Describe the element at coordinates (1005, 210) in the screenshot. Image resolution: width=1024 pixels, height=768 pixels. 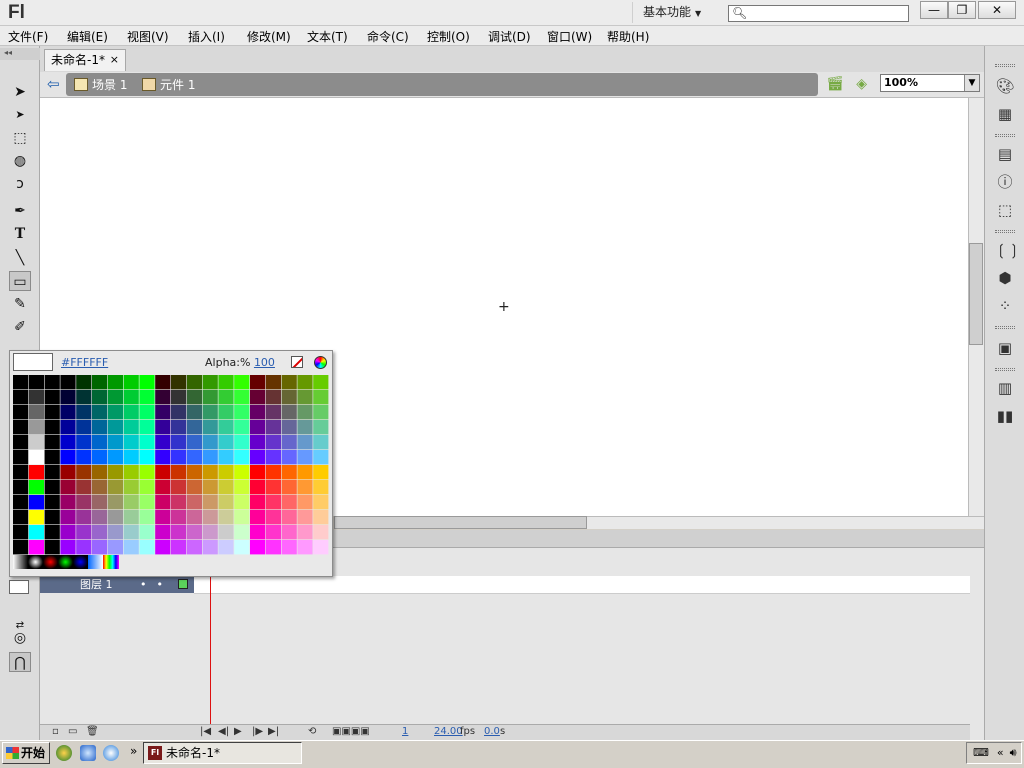
I see `transform-icon: ⬚` at that location.